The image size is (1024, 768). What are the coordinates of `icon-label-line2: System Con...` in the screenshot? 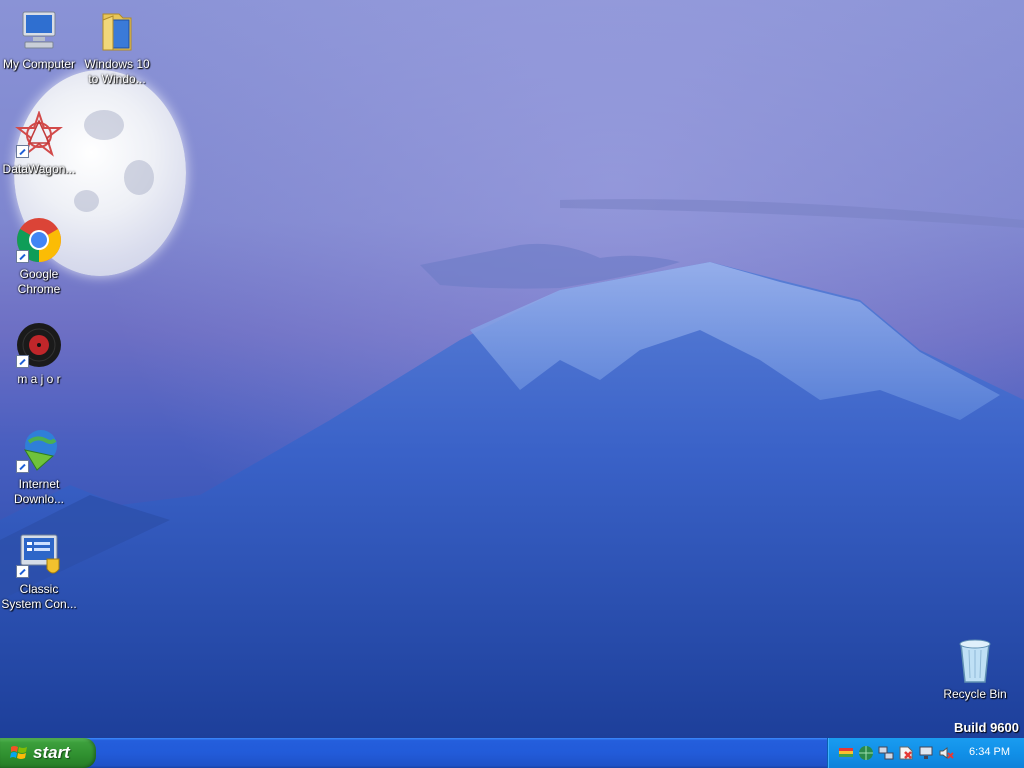 It's located at (39, 604).